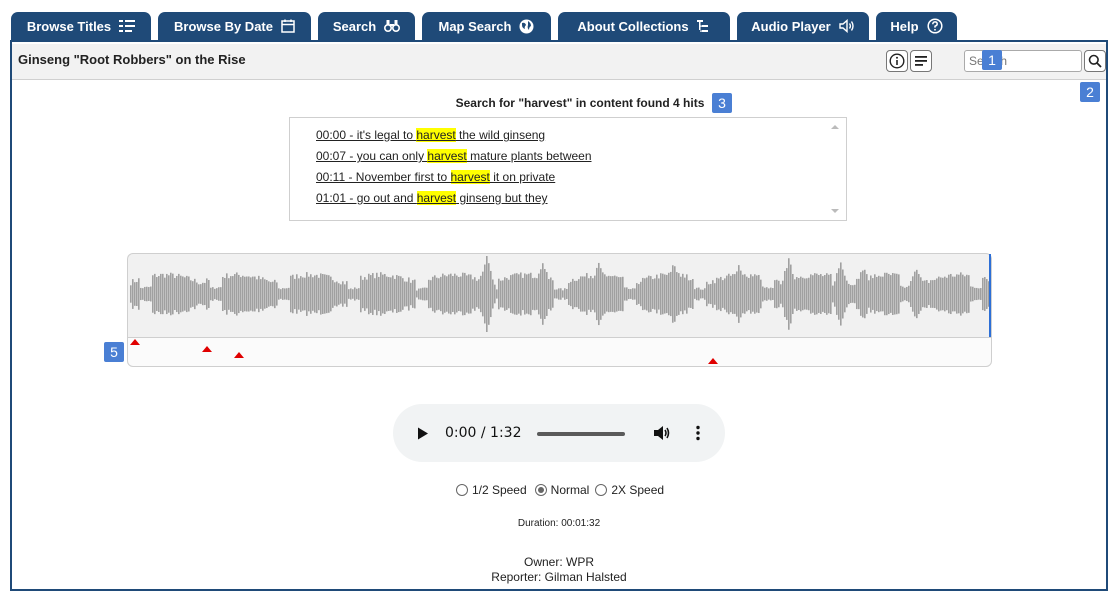 The width and height of the screenshot is (1118, 595). Describe the element at coordinates (559, 62) in the screenshot. I see `title-bar: Ginseng "Root Robbers" on the Rise` at that location.